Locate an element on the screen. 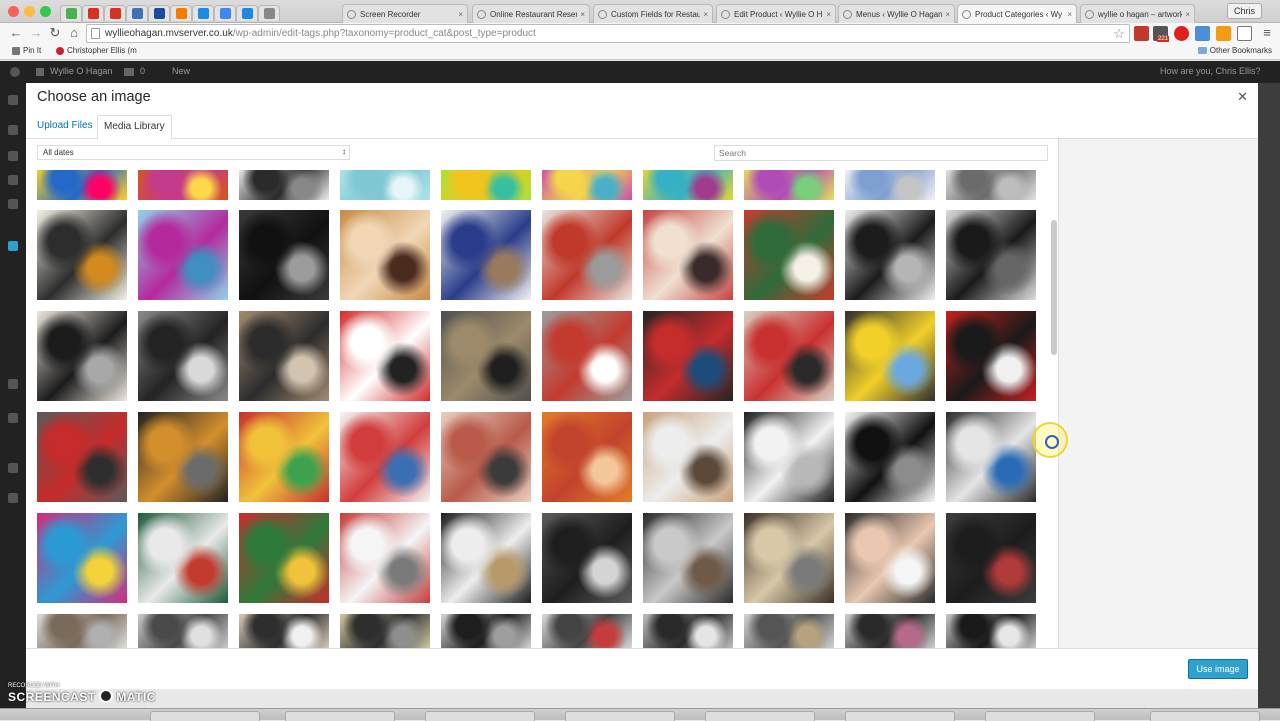  browser-tab: Product Categories ‹ Wy × is located at coordinates (1017, 13).